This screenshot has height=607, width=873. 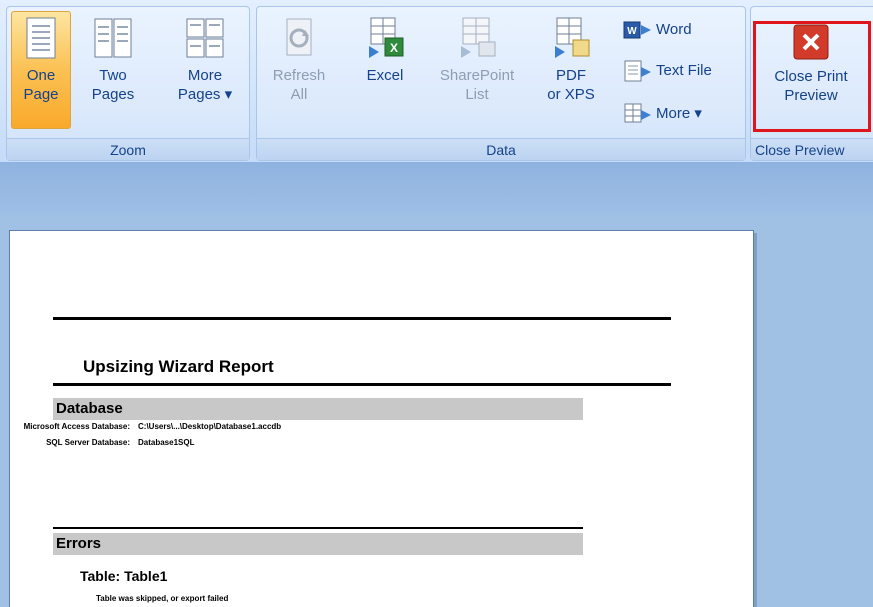 What do you see at coordinates (299, 57) in the screenshot?
I see `refresh-all-button: Refresh All` at bounding box center [299, 57].